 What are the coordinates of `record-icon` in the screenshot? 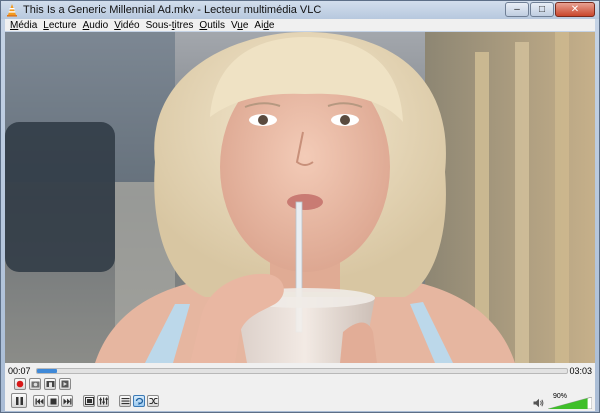 It's located at (20, 384).